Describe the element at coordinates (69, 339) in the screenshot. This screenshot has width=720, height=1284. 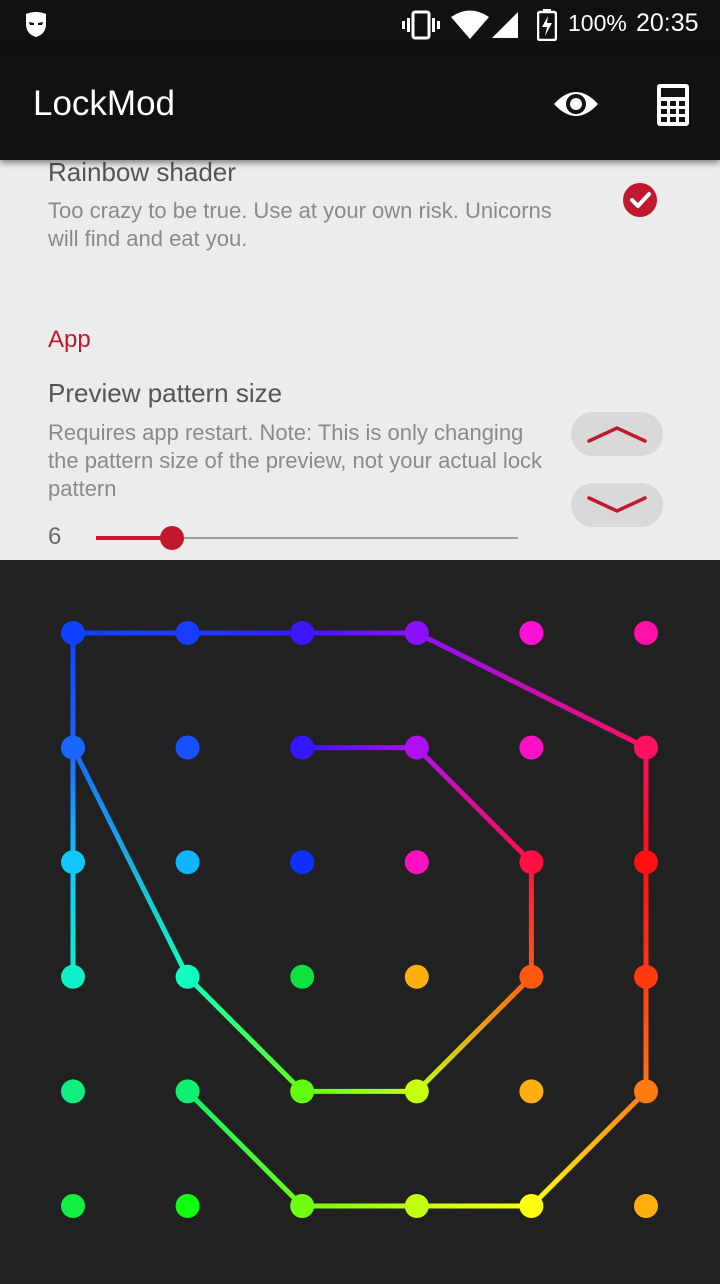
I see `category-header-app: App` at that location.